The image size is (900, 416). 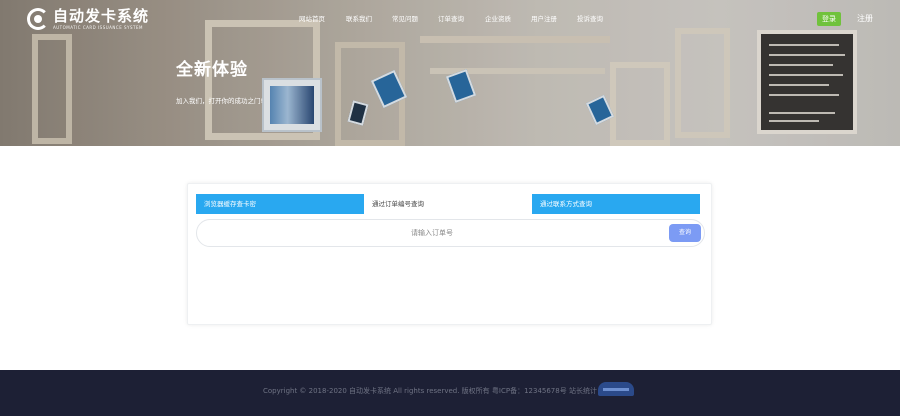 What do you see at coordinates (220, 101) in the screenshot?
I see `hero-subtitle: 加入我们，打开你的成功之门!` at bounding box center [220, 101].